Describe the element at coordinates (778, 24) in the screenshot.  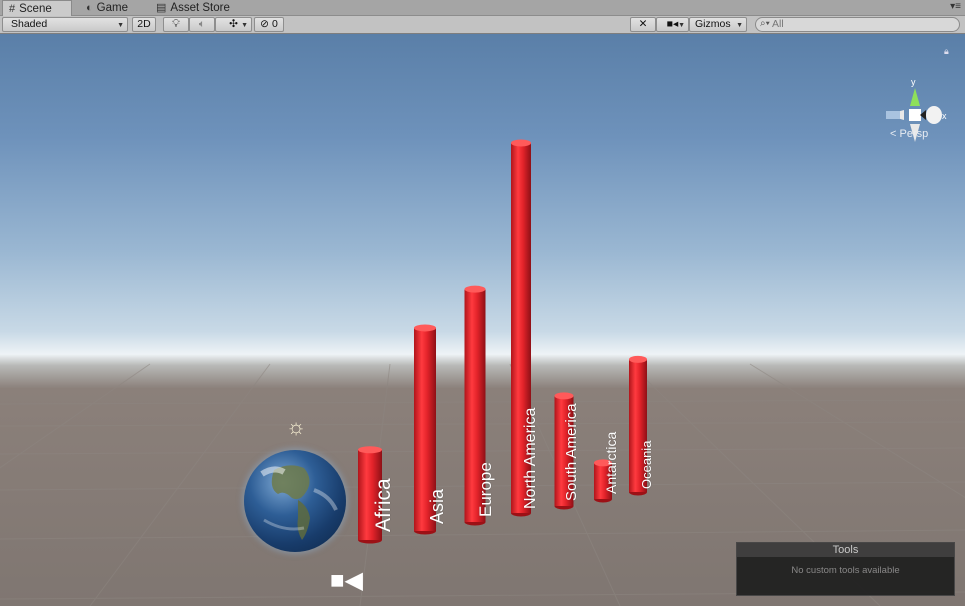
I see `search-placeholder: All` at that location.